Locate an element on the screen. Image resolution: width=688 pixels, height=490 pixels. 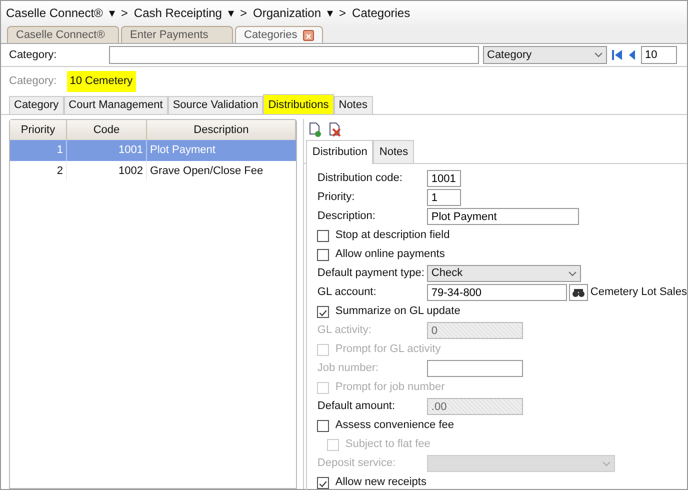
text-field: 1 is located at coordinates (444, 197).